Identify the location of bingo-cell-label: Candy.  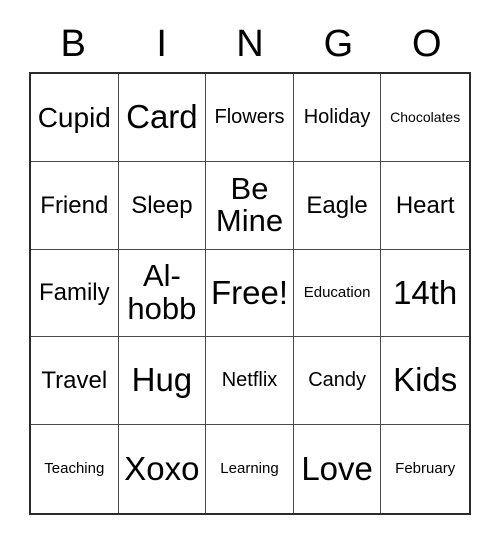
(337, 380).